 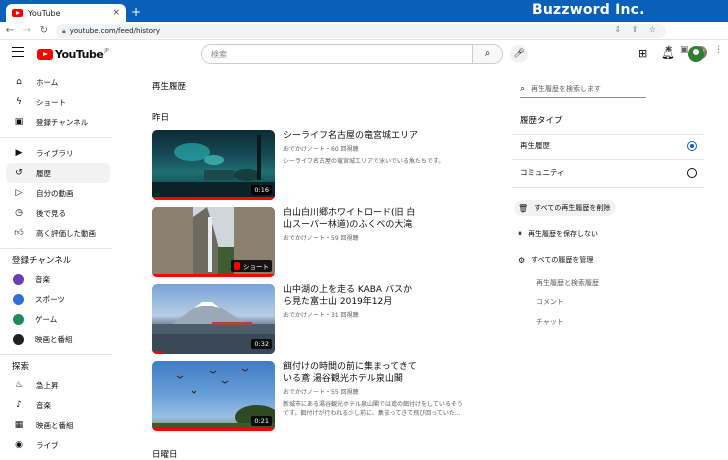 I want to click on url-bar: 🔒︎ youtube.com/feed/history ⇩ ⇪ ☆, so click(x=361, y=31).